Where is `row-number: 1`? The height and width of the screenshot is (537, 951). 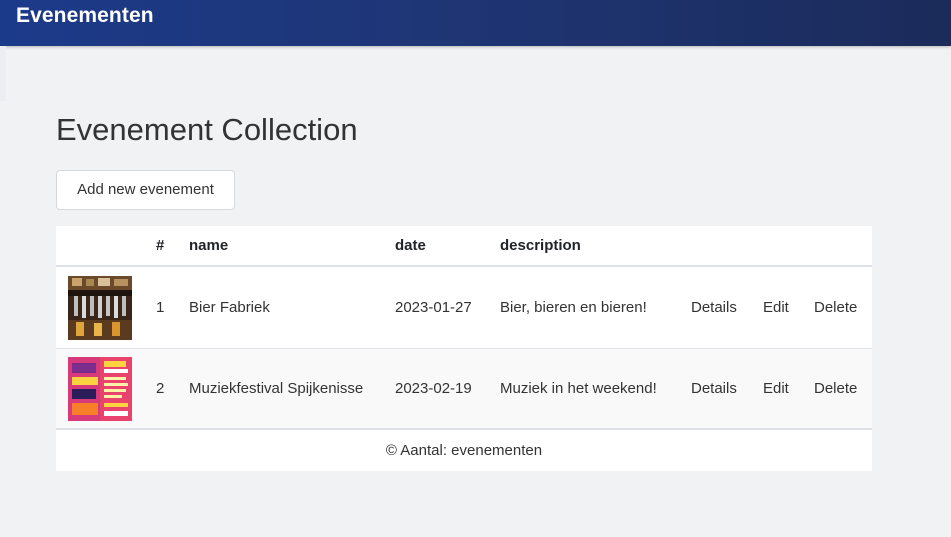
row-number: 1 is located at coordinates (160, 307).